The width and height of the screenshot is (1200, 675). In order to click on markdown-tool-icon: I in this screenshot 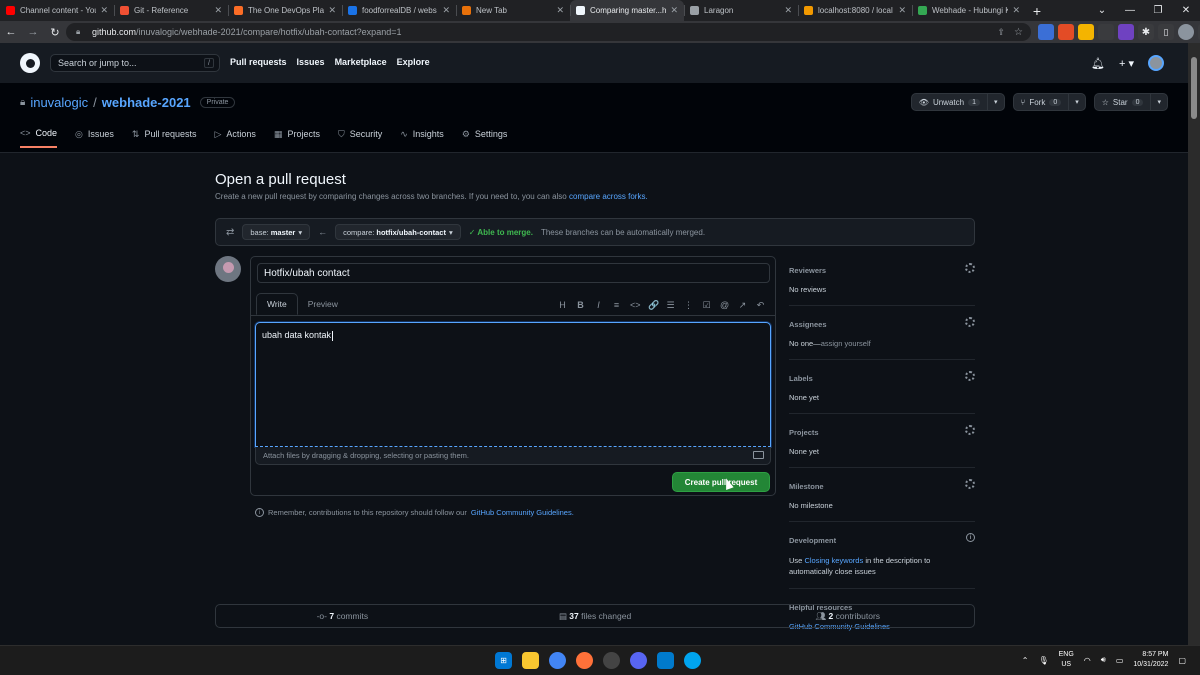, I will do `click(598, 305)`.